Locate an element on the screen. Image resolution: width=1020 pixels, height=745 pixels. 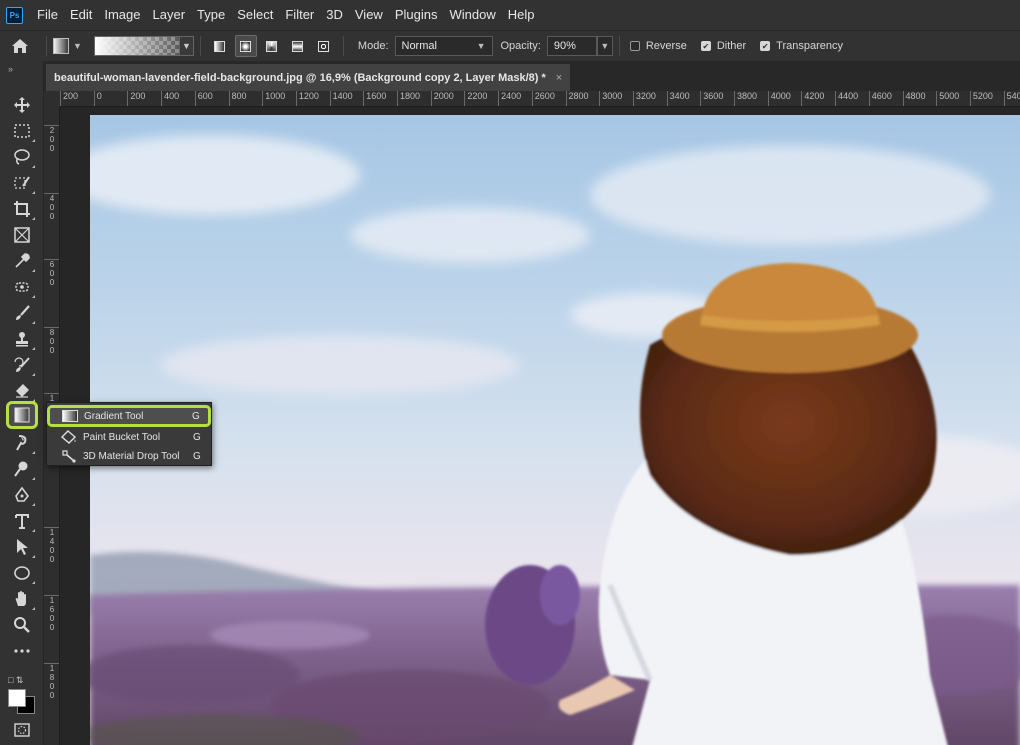
crop-icon is located at coordinates (22, 209).